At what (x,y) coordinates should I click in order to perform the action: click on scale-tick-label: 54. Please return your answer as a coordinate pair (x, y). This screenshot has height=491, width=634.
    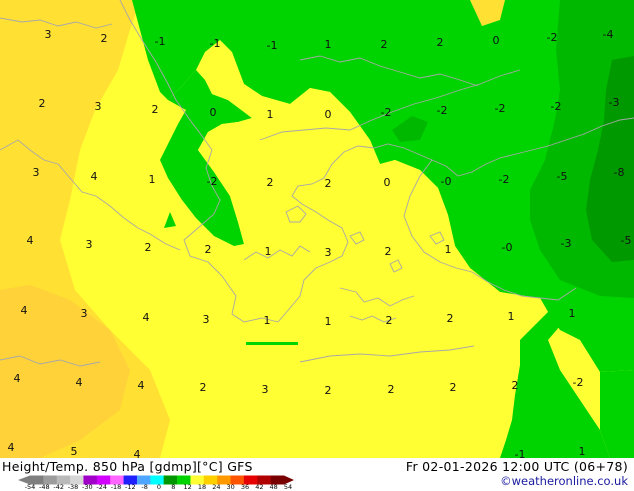
    Looking at the image, I should click on (288, 487).